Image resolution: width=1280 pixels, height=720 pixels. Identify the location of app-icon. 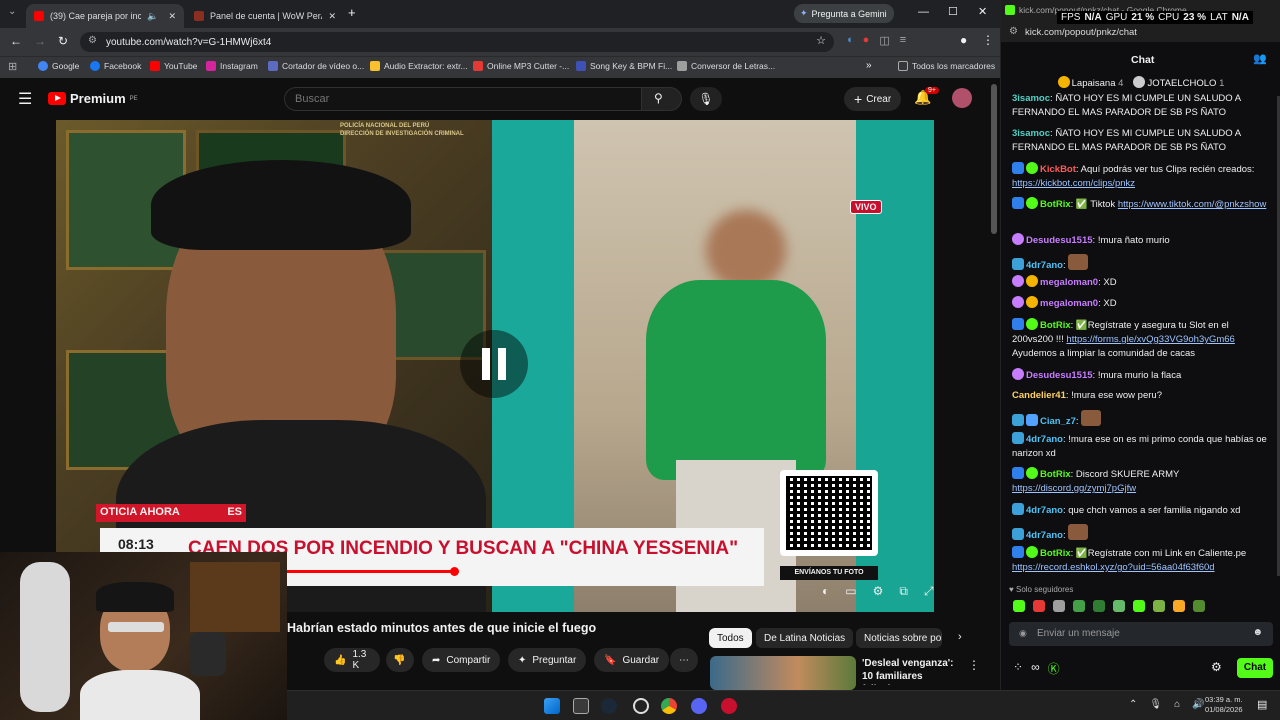
(729, 706).